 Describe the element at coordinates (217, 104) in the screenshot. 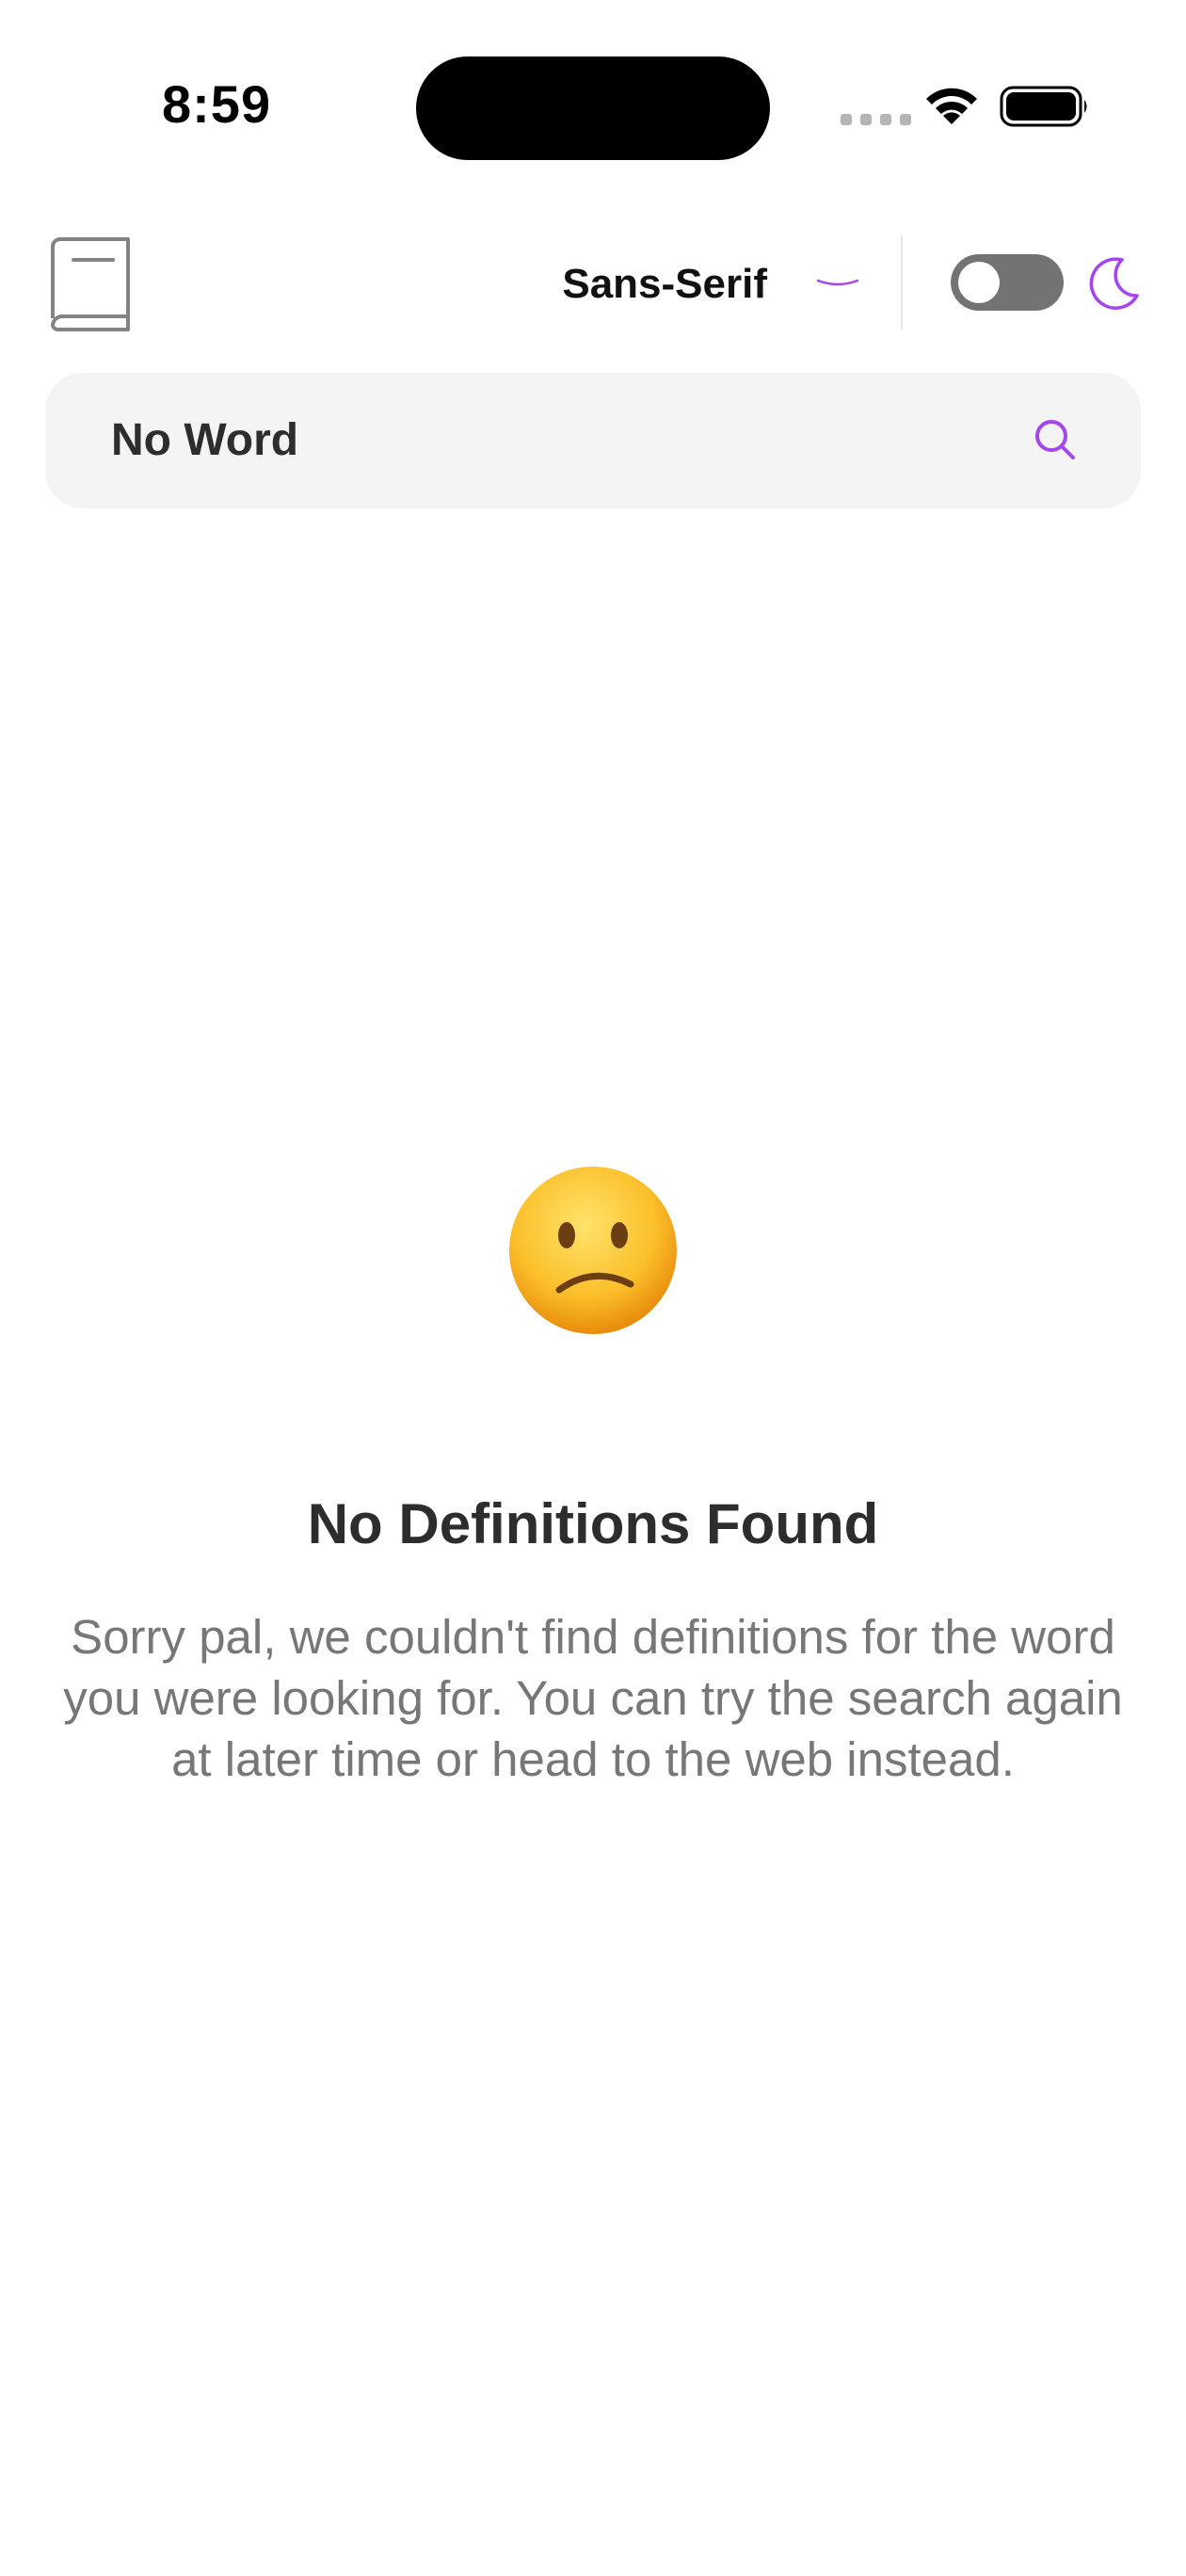

I see `status-time: 8:59` at that location.